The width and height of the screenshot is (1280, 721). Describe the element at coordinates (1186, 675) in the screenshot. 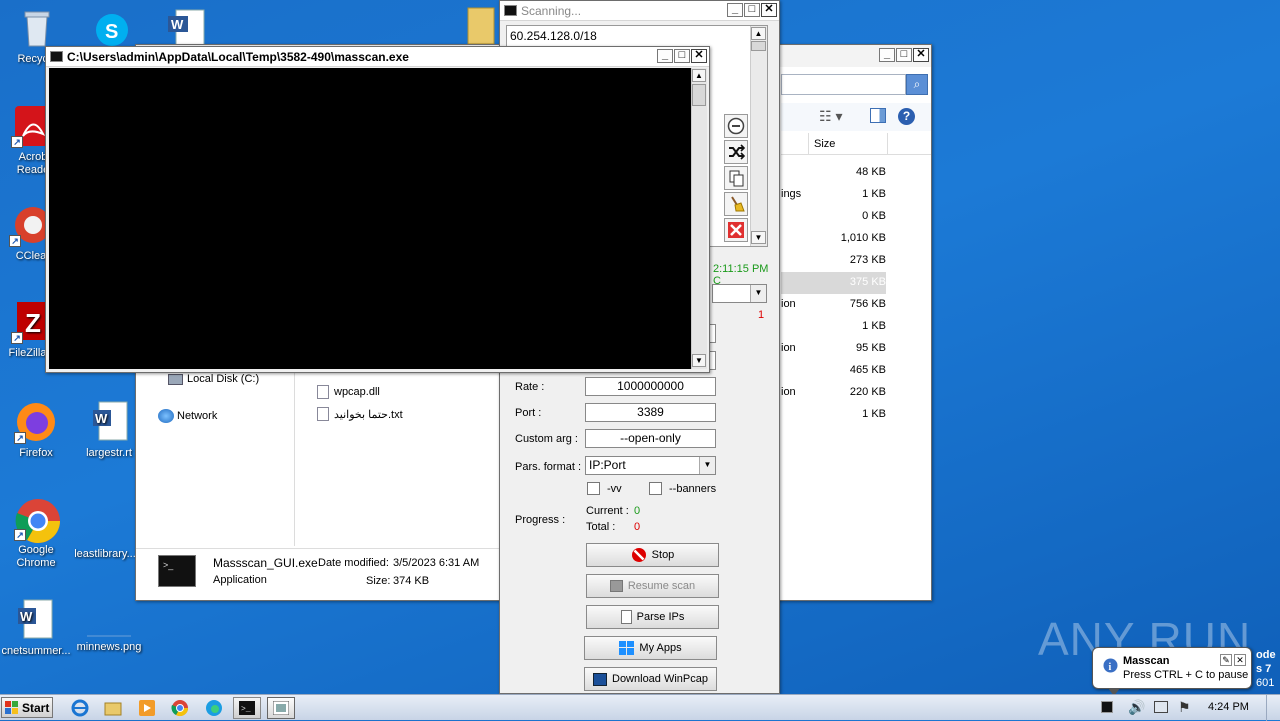

I see `notification-body: Press CTRL + C to pause` at that location.